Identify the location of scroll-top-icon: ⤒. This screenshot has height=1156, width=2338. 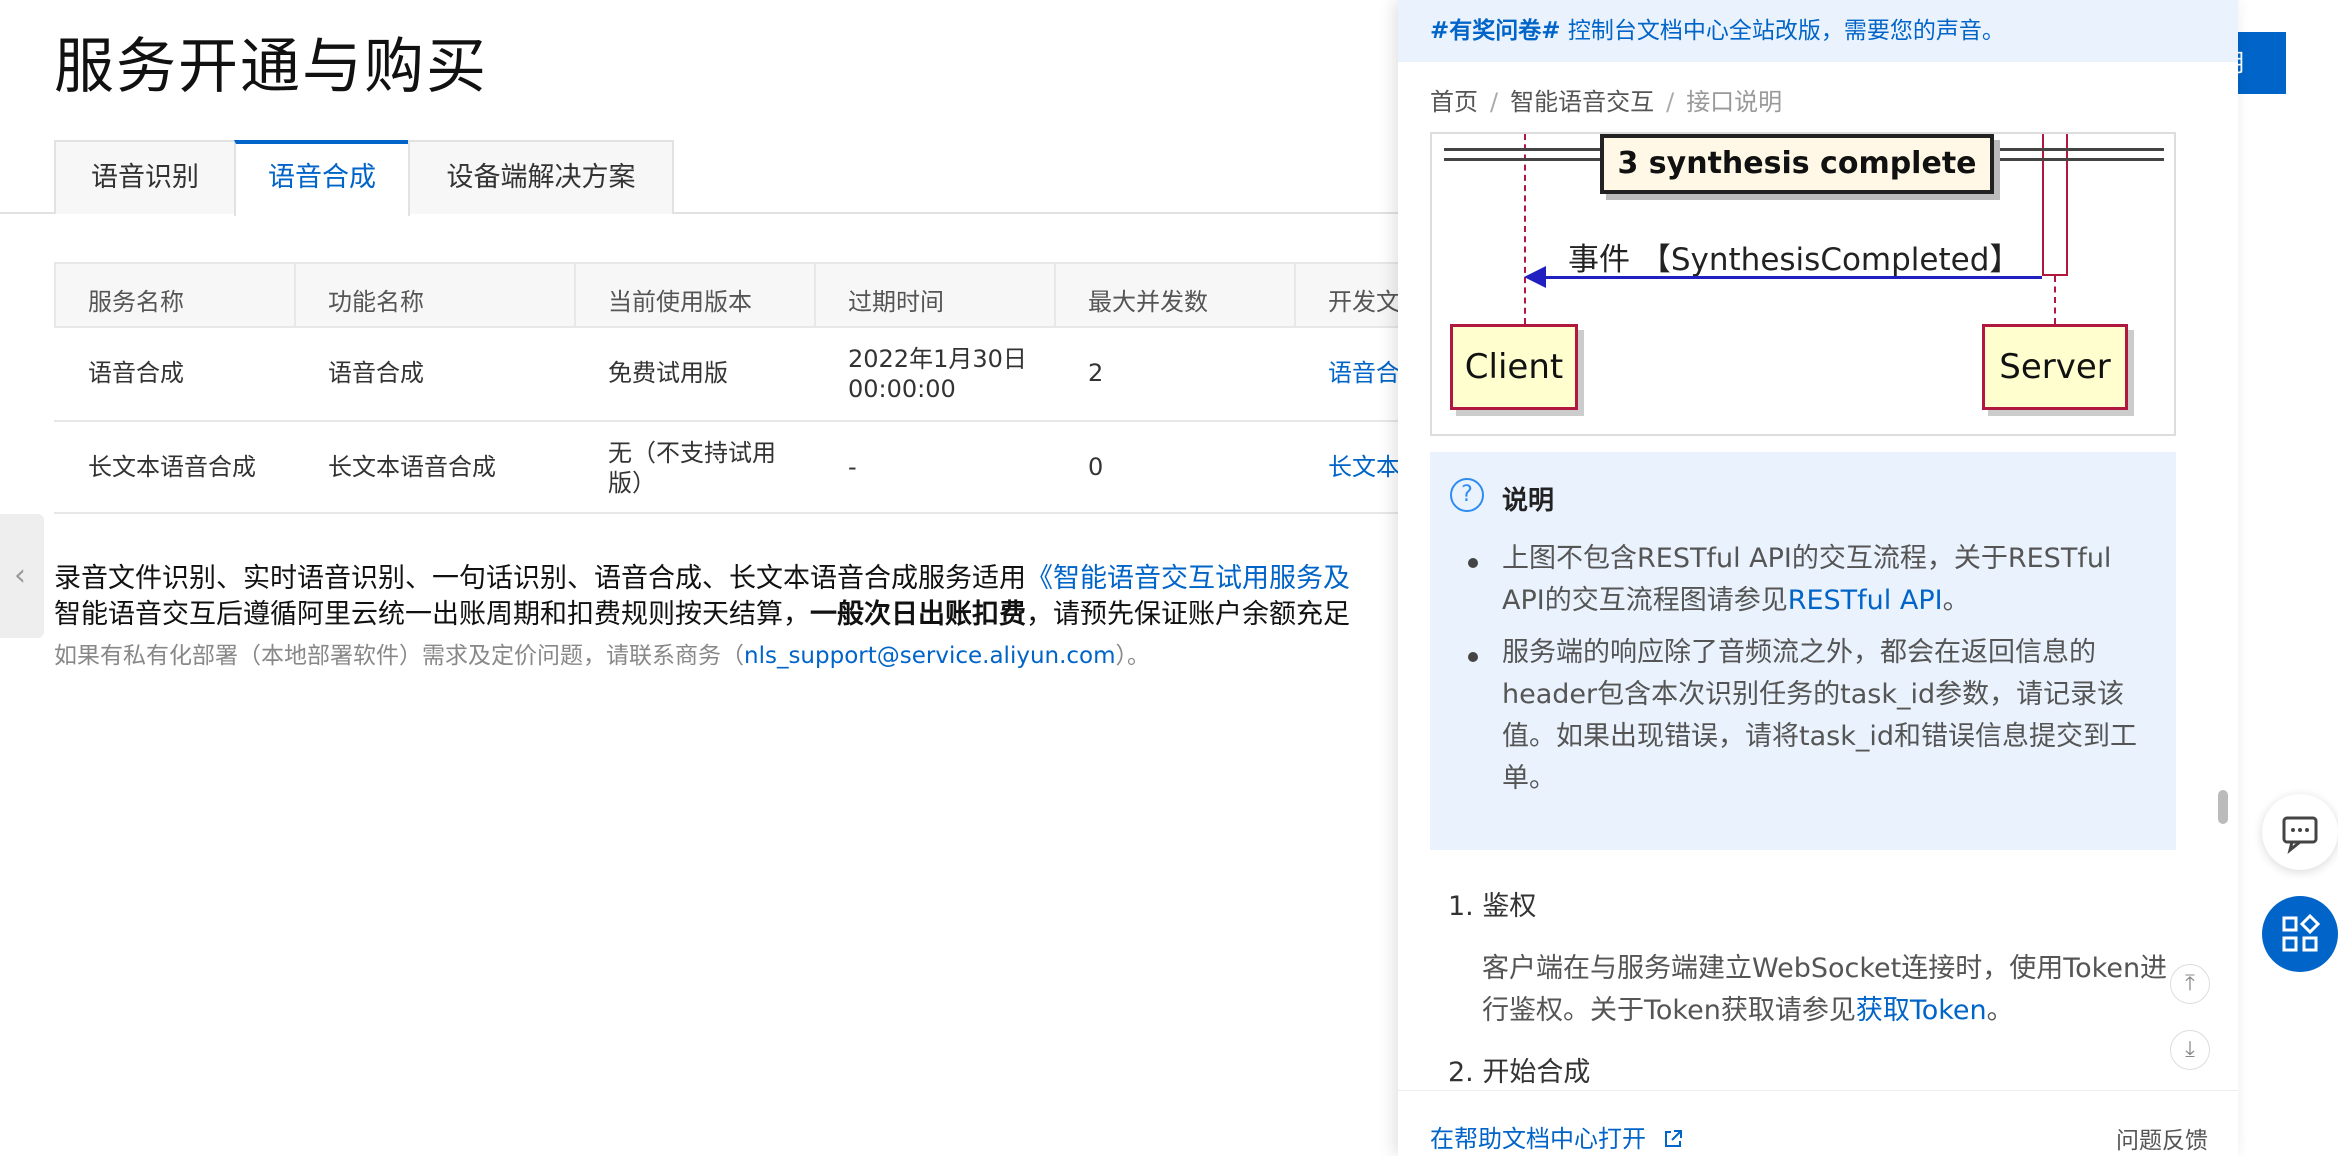
(2190, 984).